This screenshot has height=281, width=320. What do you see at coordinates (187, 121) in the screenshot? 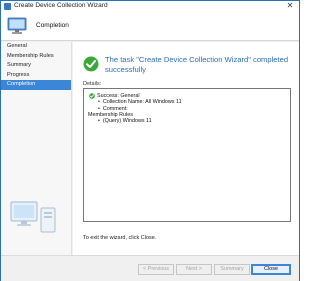
I see `details-membership-rule: (Query) Windows 11` at bounding box center [187, 121].